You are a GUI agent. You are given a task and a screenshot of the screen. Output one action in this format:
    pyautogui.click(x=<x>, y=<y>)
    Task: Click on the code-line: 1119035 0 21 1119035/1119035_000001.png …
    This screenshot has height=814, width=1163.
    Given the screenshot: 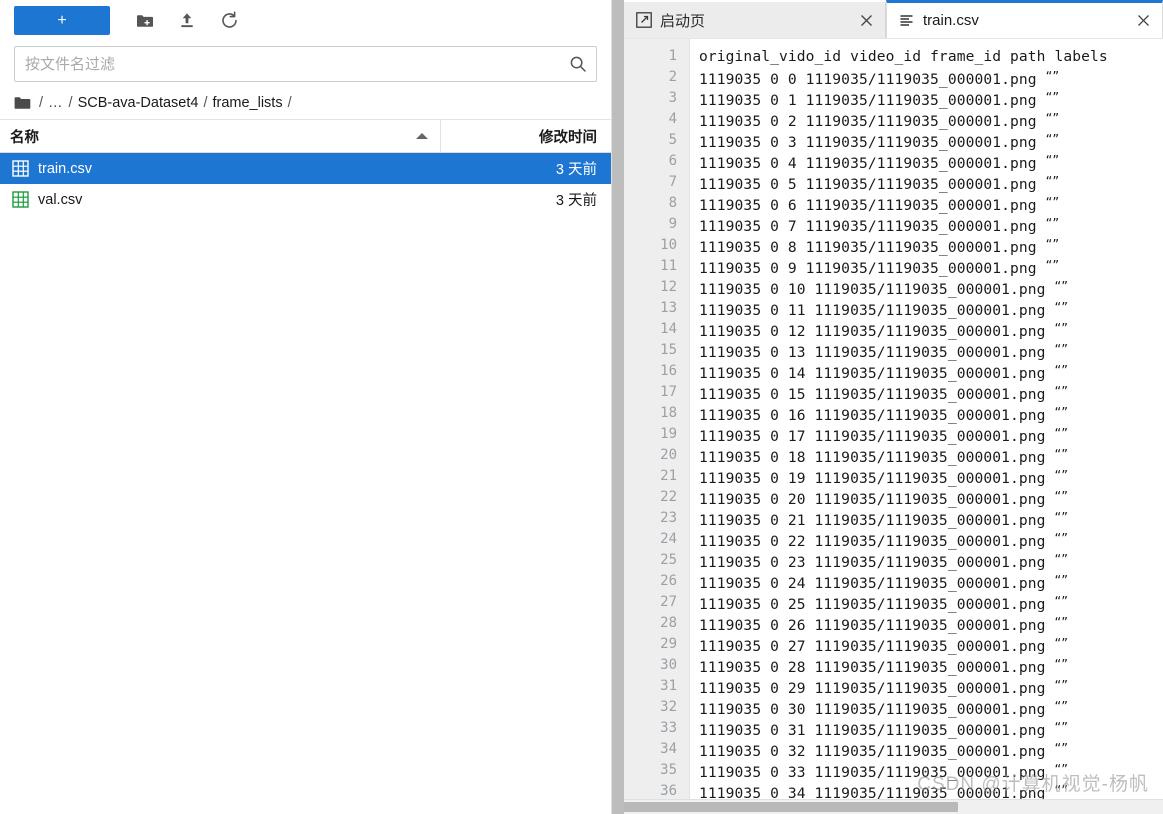 What is the action you would take?
    pyautogui.click(x=931, y=518)
    